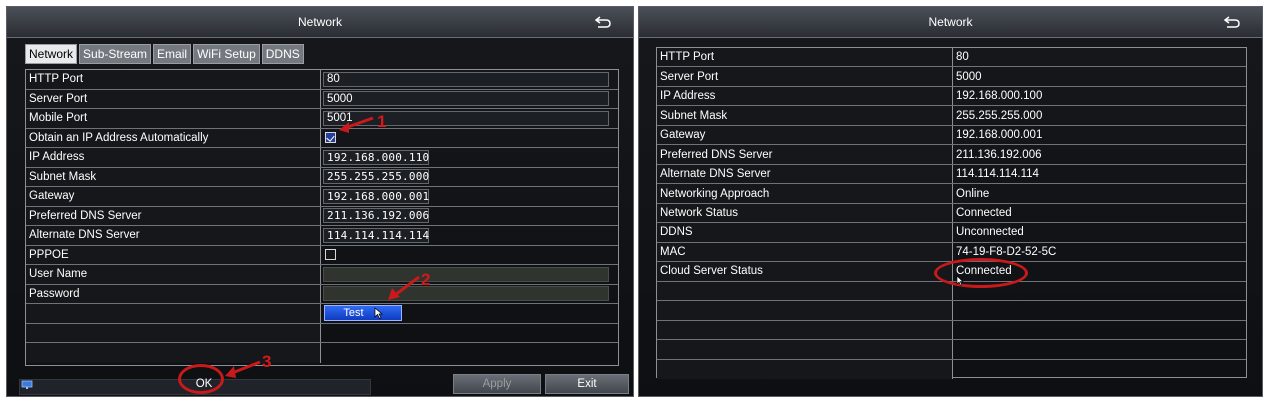  What do you see at coordinates (466, 79) in the screenshot?
I see `http-port-field: 80` at bounding box center [466, 79].